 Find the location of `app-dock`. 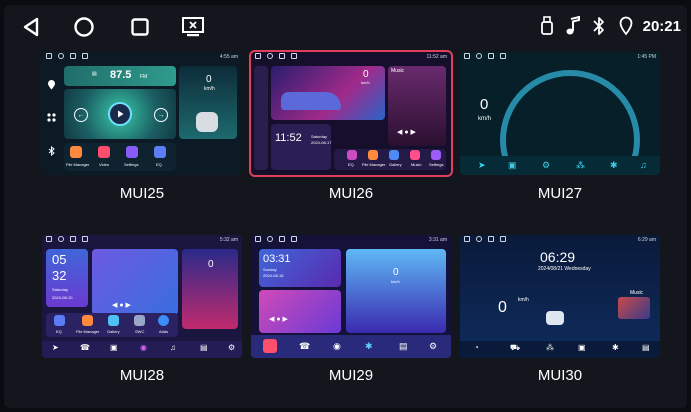

app-dock is located at coordinates (560, 349).